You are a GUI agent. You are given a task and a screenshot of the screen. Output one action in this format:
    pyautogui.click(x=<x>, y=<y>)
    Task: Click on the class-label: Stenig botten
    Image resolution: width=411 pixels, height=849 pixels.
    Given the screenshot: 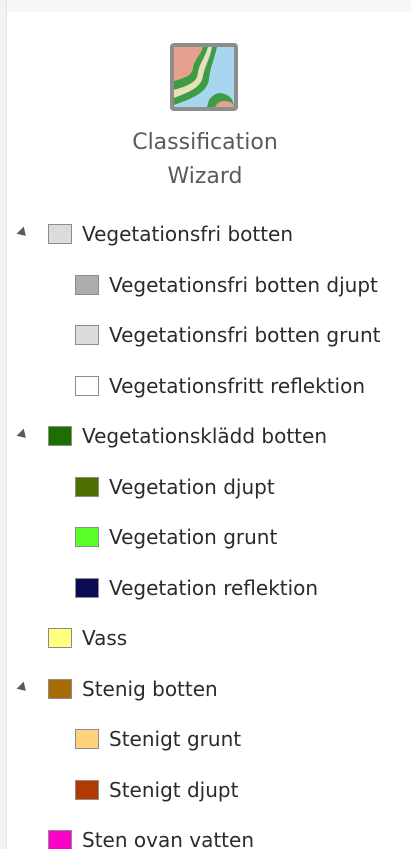 What is the action you would take?
    pyautogui.click(x=150, y=688)
    